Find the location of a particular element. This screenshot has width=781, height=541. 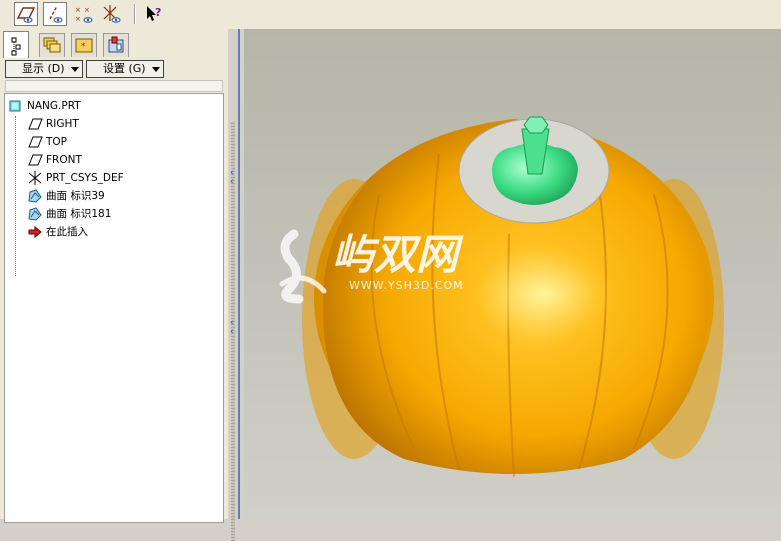

part-icon is located at coordinates (16, 106).